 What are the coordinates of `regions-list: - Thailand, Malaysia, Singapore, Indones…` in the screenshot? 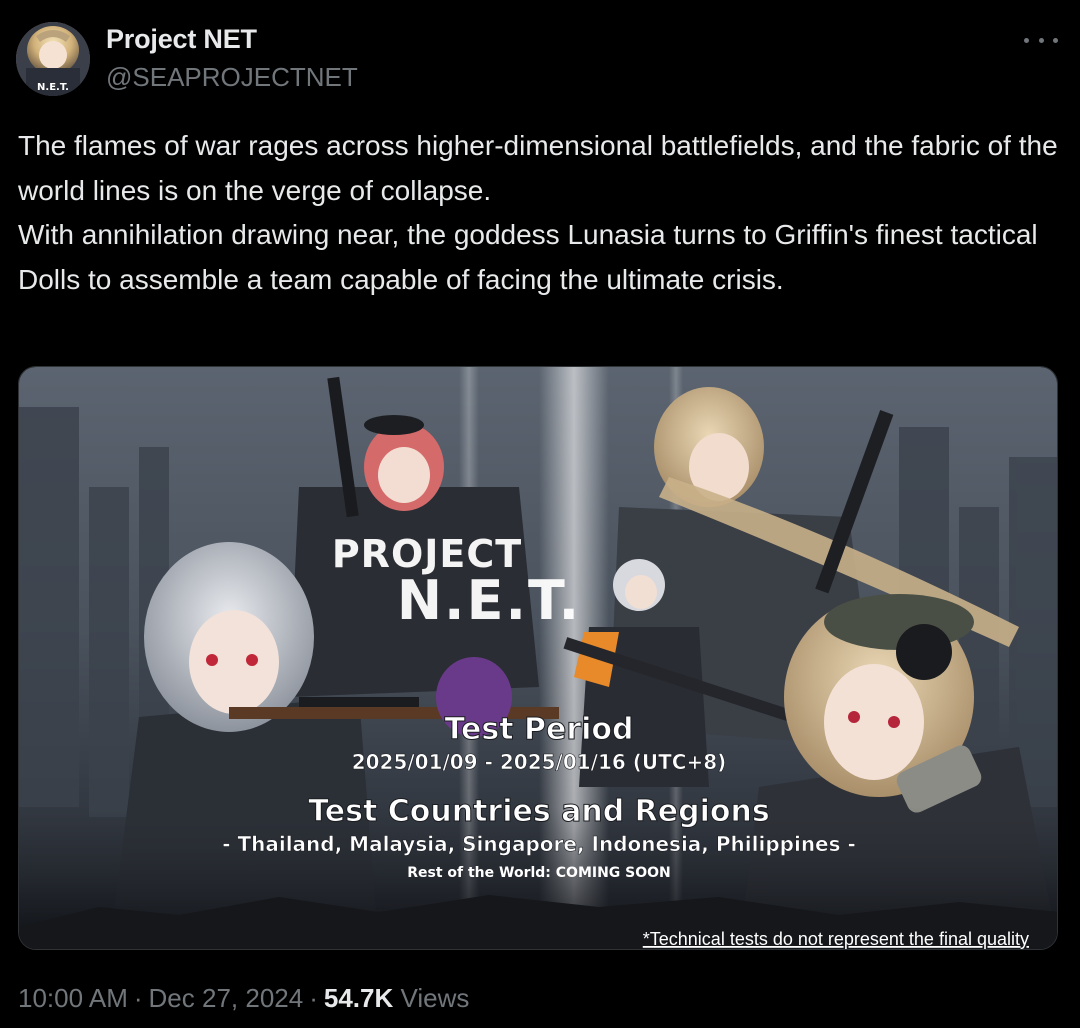 It's located at (539, 844).